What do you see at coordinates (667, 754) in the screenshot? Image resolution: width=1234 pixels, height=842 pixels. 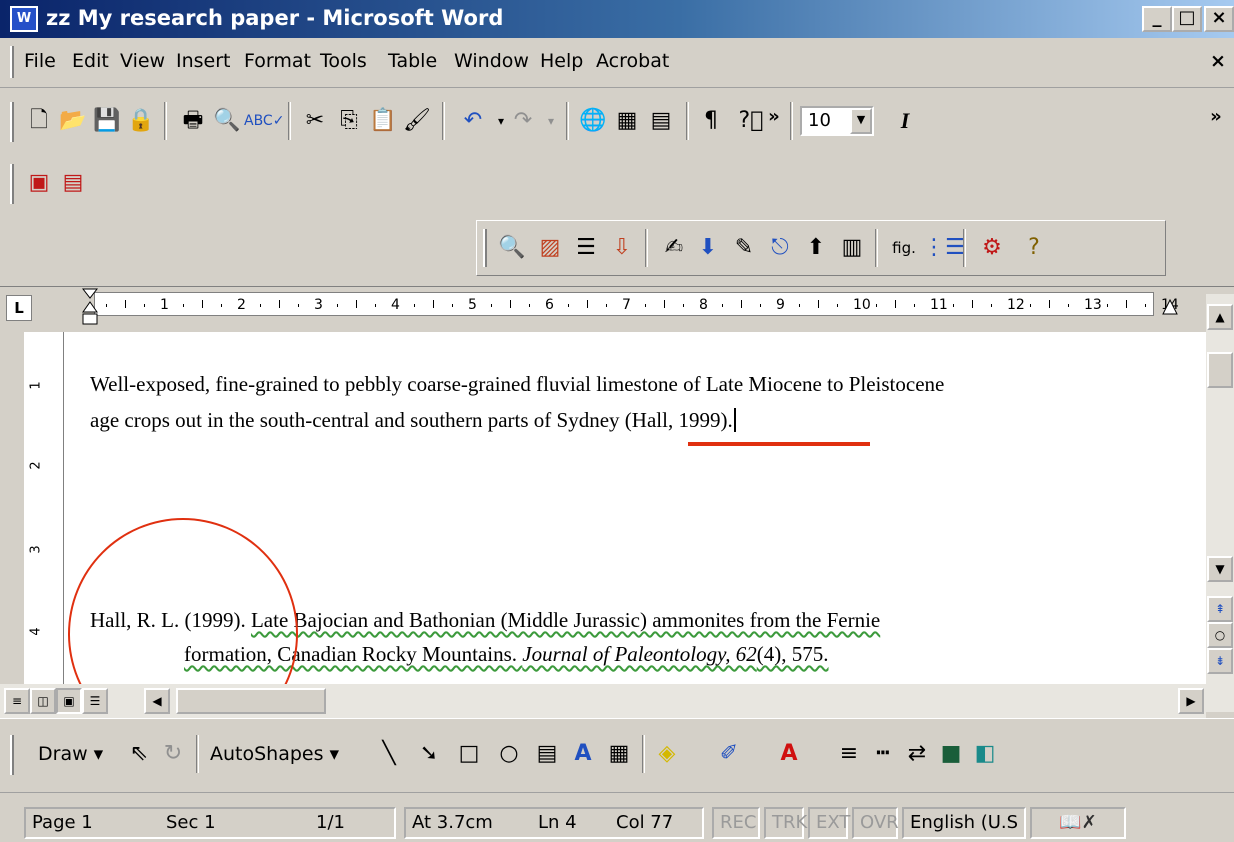 I see `fill-color-icon: ◈` at bounding box center [667, 754].